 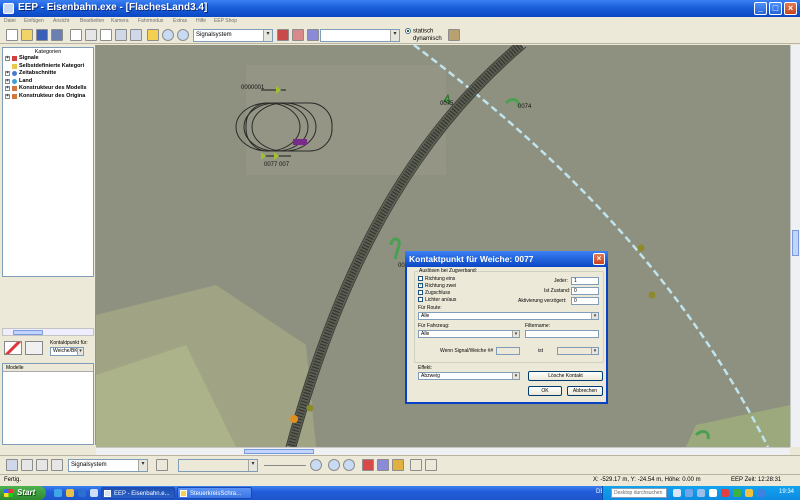 What do you see at coordinates (225, 21) in the screenshot?
I see `menu-eep-shop: EEP Shop` at bounding box center [225, 21].